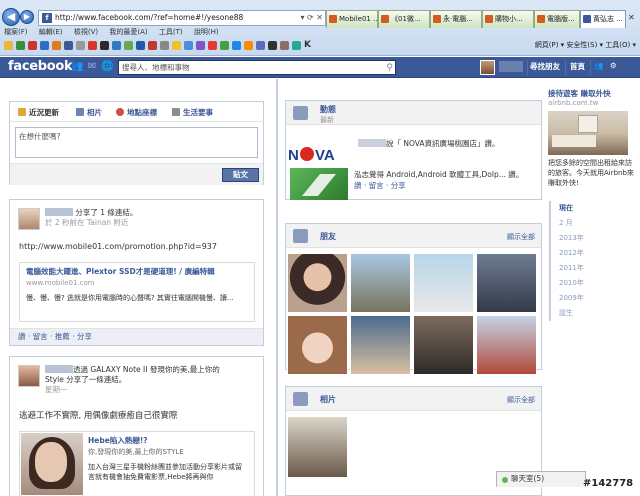  I want to click on profile-name-redacted, so click(511, 66).